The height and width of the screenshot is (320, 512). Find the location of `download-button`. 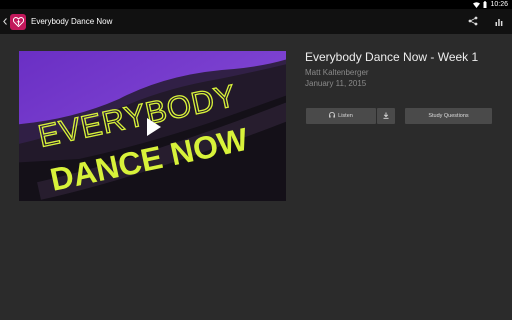

download-button is located at coordinates (386, 116).